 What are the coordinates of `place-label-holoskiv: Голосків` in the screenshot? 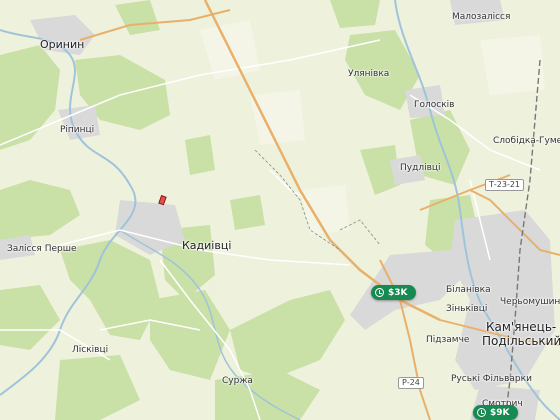 It's located at (434, 105).